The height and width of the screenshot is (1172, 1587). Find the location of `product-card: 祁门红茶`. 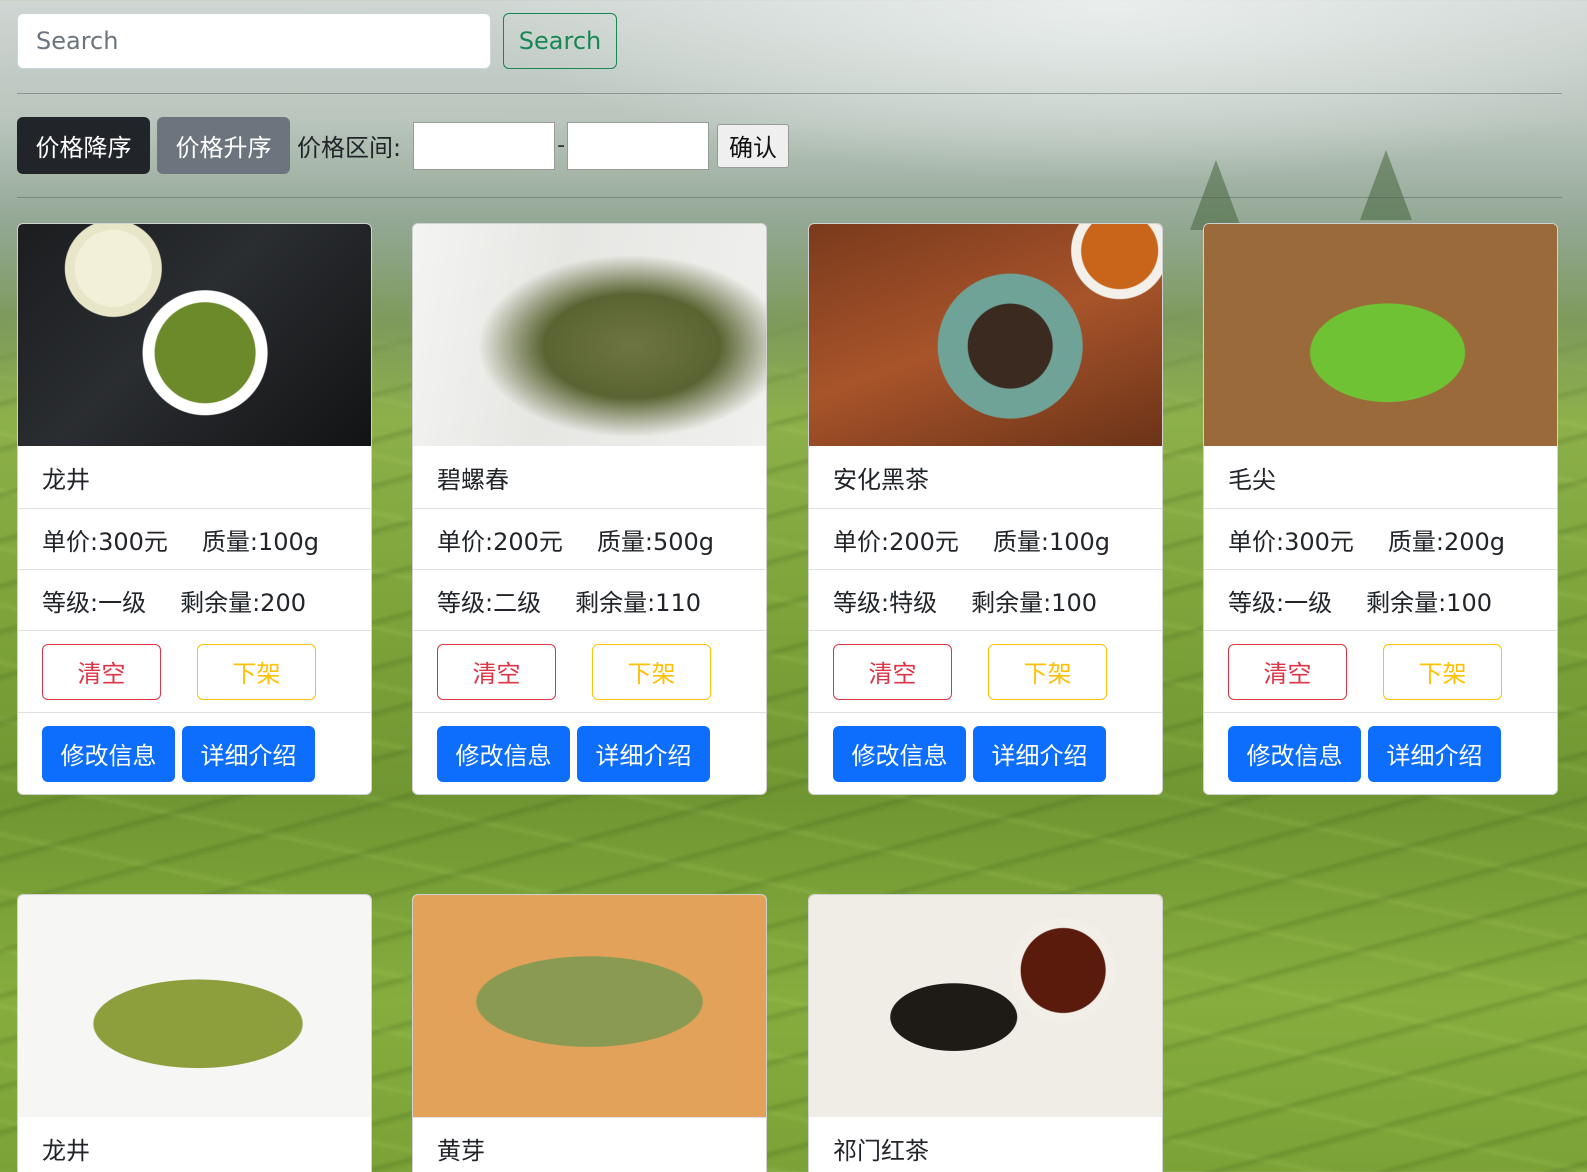

product-card: 祁门红茶 is located at coordinates (985, 1033).